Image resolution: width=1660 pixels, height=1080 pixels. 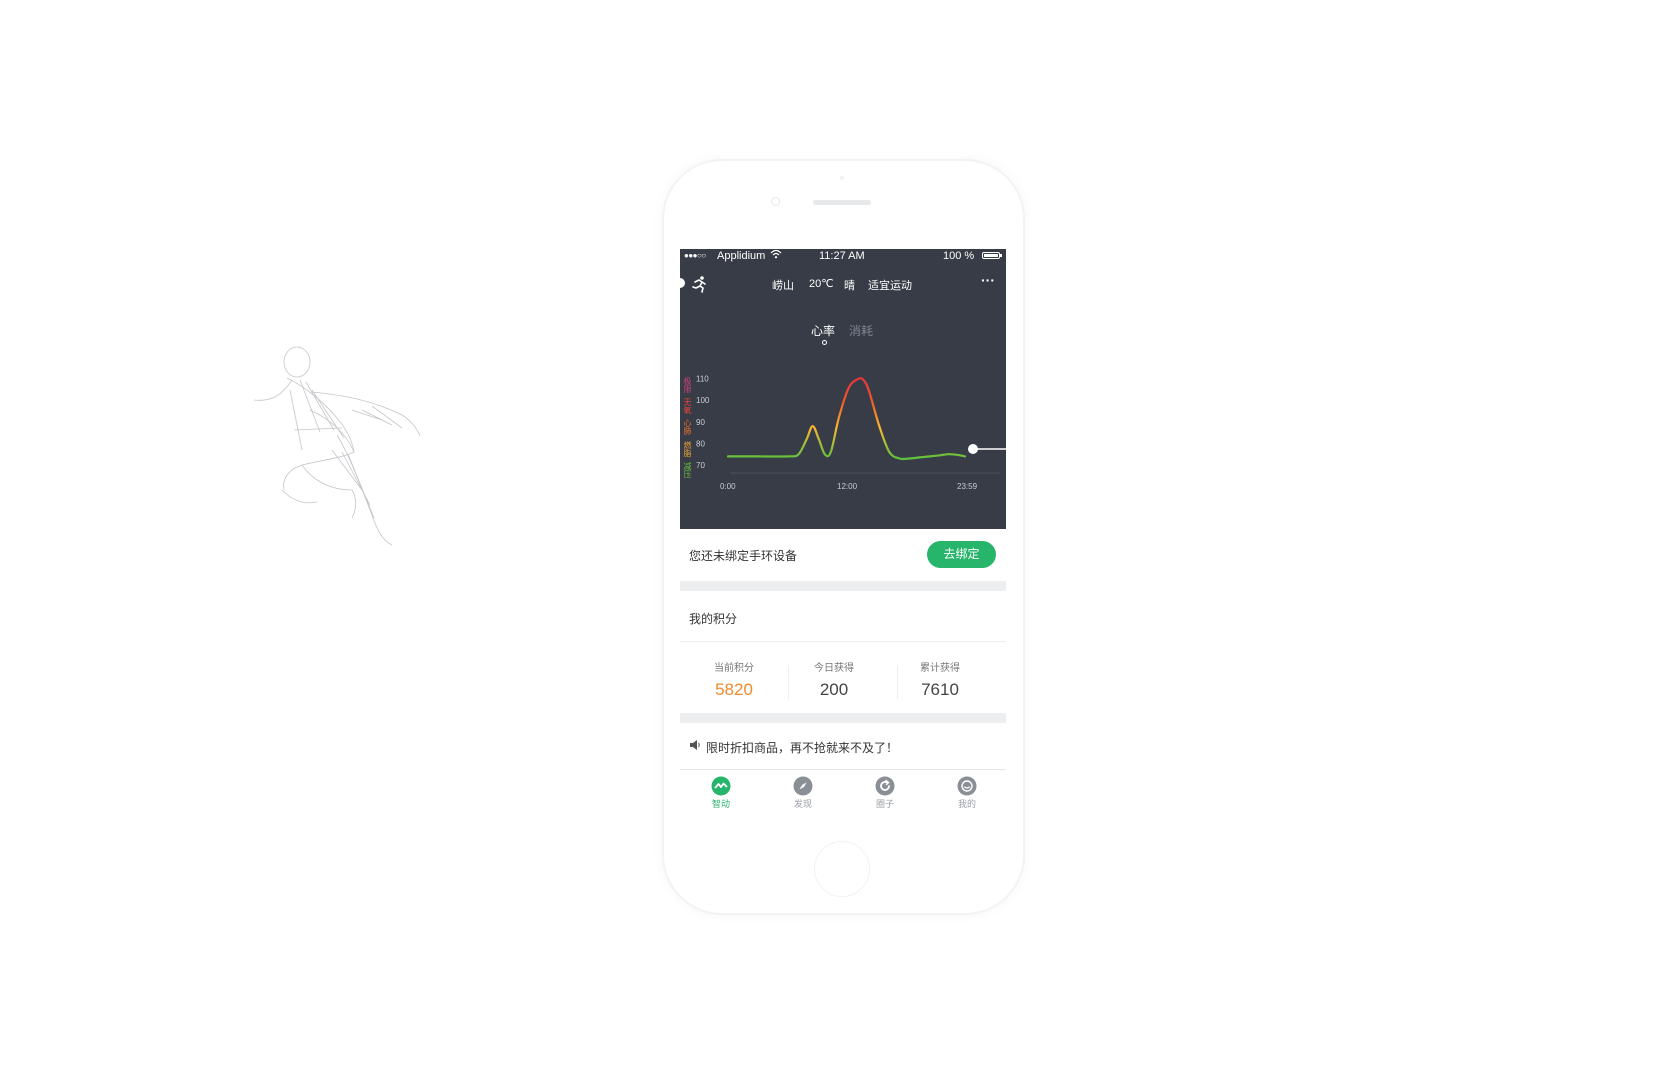 What do you see at coordinates (843, 641) in the screenshot?
I see `points-divider` at bounding box center [843, 641].